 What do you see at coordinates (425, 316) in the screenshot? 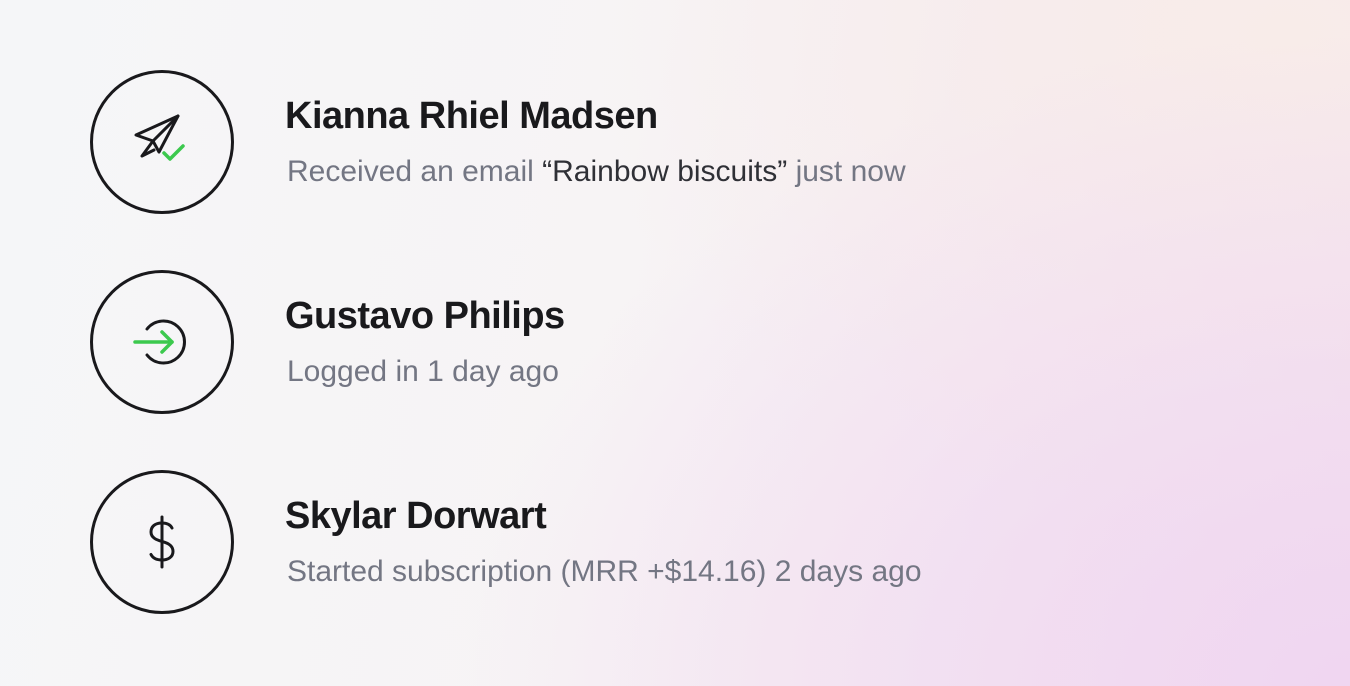
I see `user-name: Gustavo Philips` at bounding box center [425, 316].